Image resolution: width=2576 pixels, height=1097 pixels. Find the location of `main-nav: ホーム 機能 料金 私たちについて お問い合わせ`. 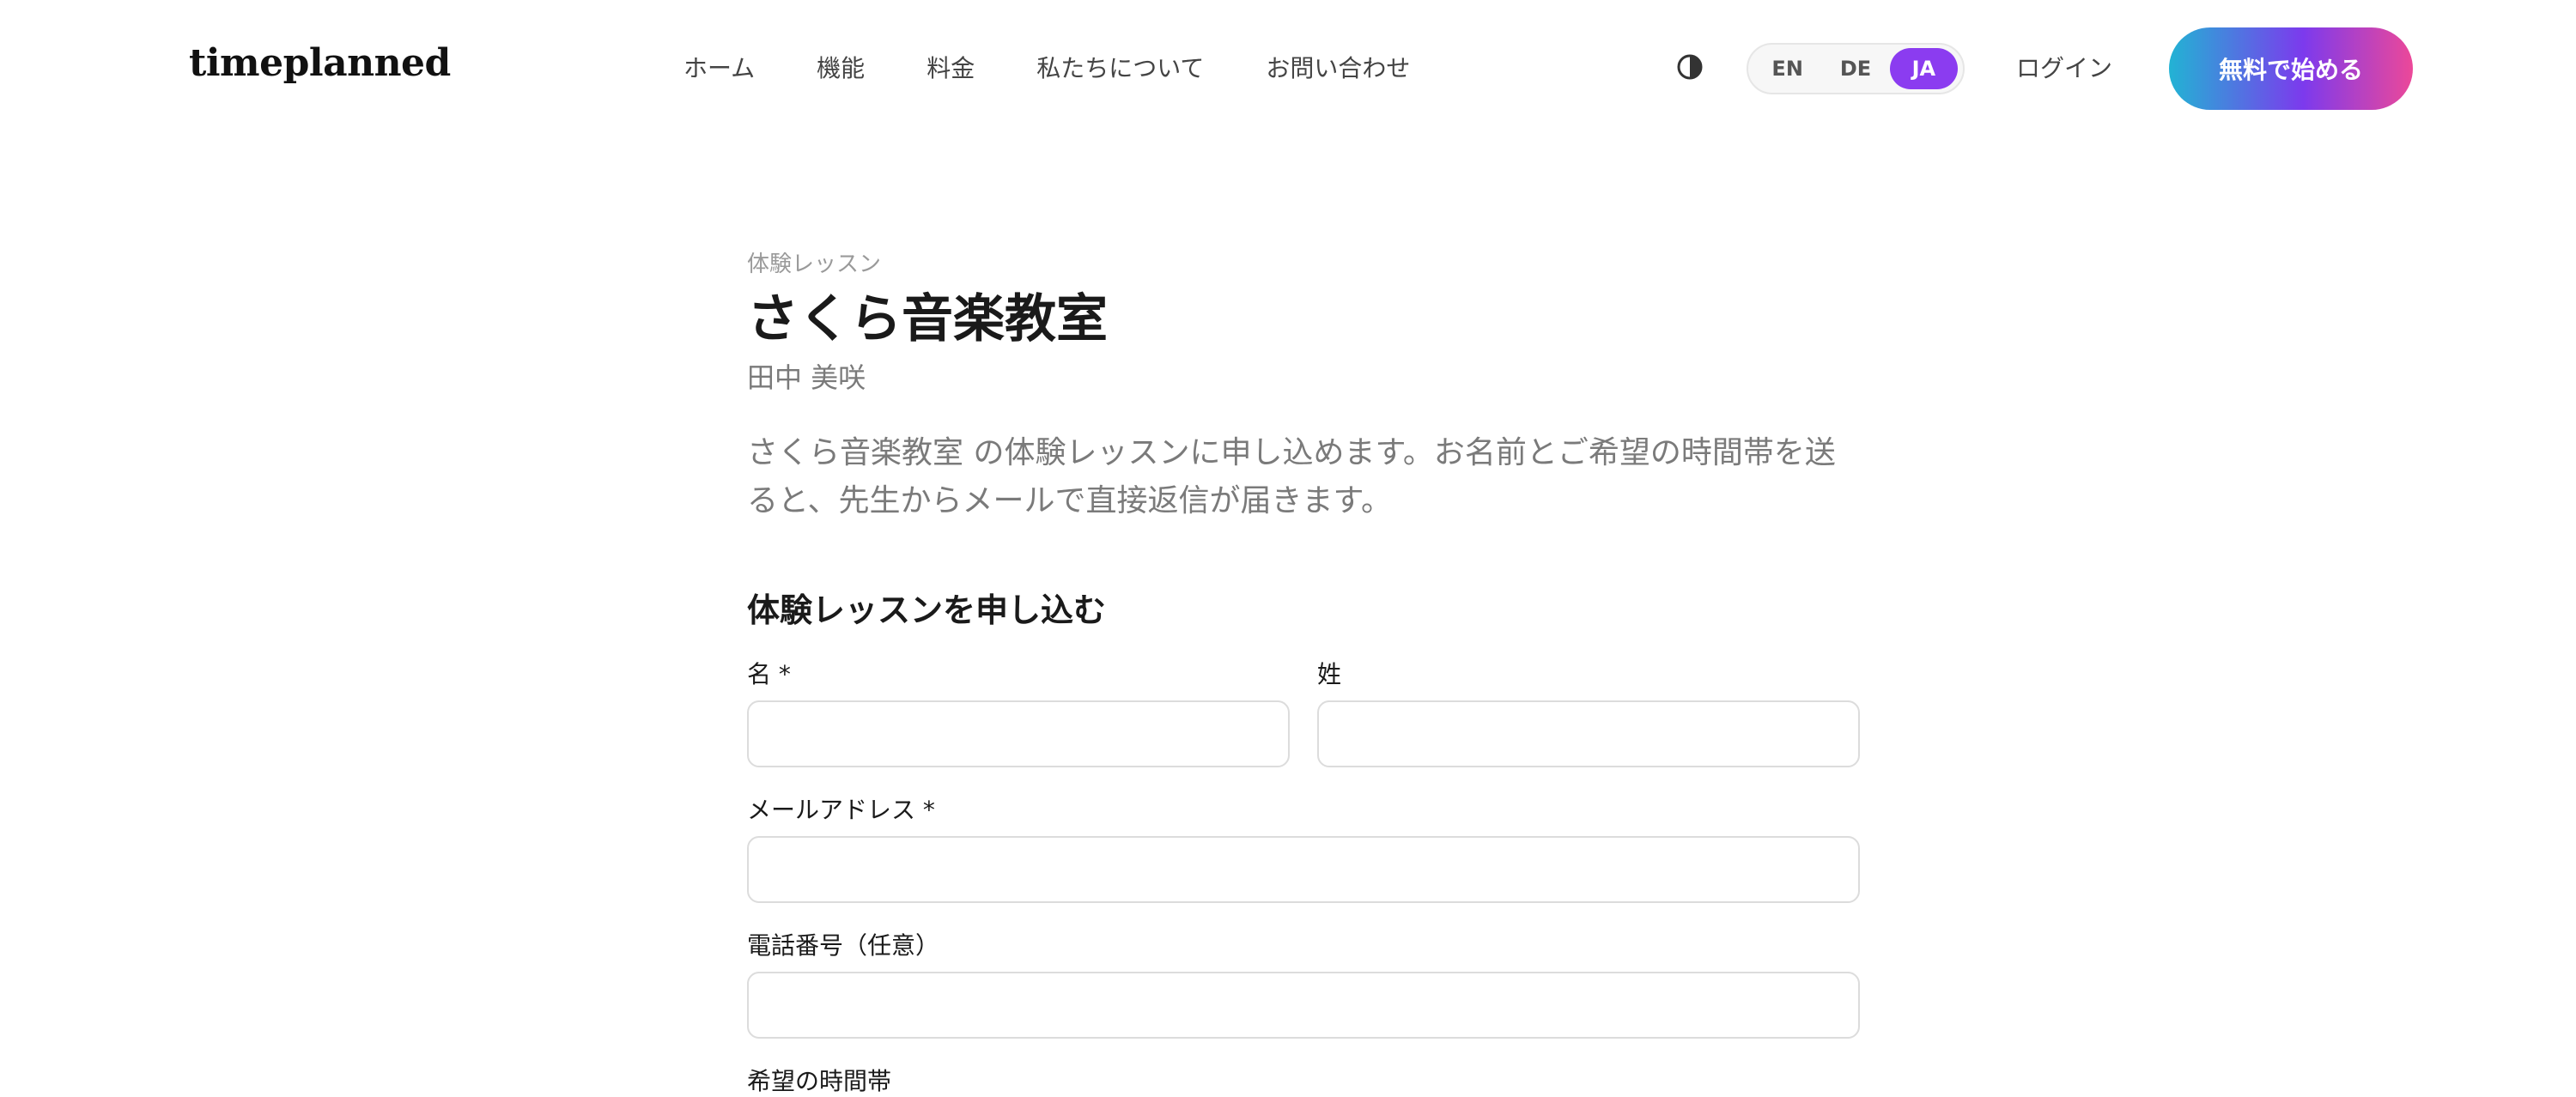

main-nav: ホーム 機能 料金 私たちについて お問い合わせ is located at coordinates (1046, 67).